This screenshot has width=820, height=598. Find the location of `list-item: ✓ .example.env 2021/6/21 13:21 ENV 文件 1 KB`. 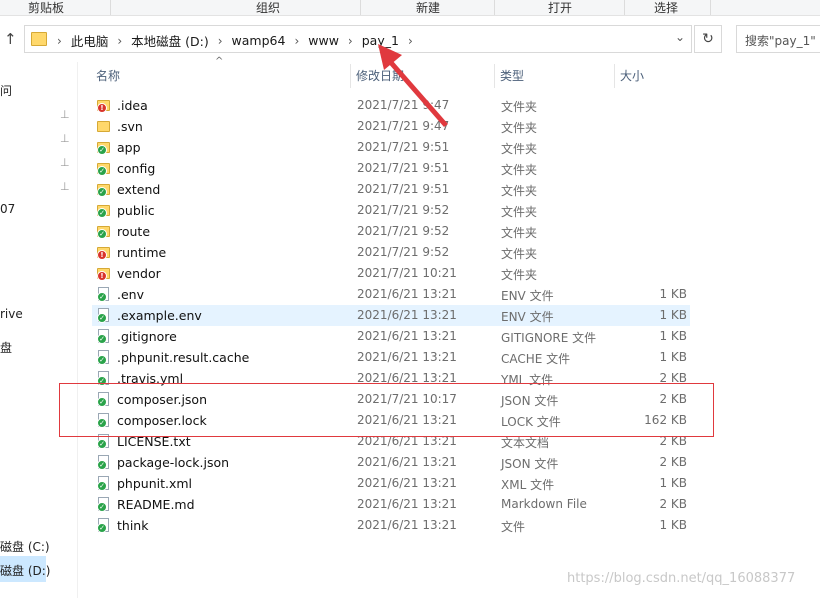

list-item: ✓ .example.env 2021/6/21 13:21 ENV 文件 1 KB is located at coordinates (391, 315).